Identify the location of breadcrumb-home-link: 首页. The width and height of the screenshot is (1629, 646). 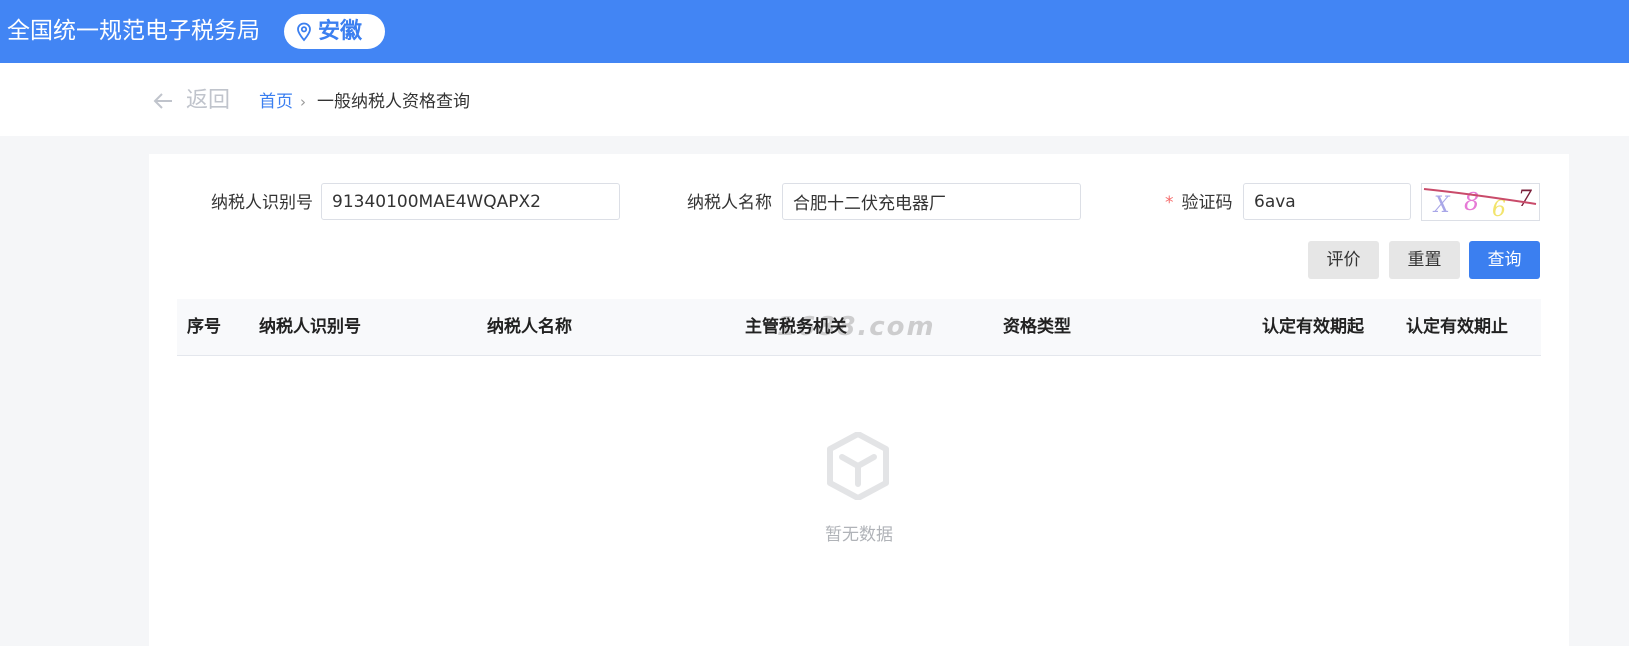
(276, 102).